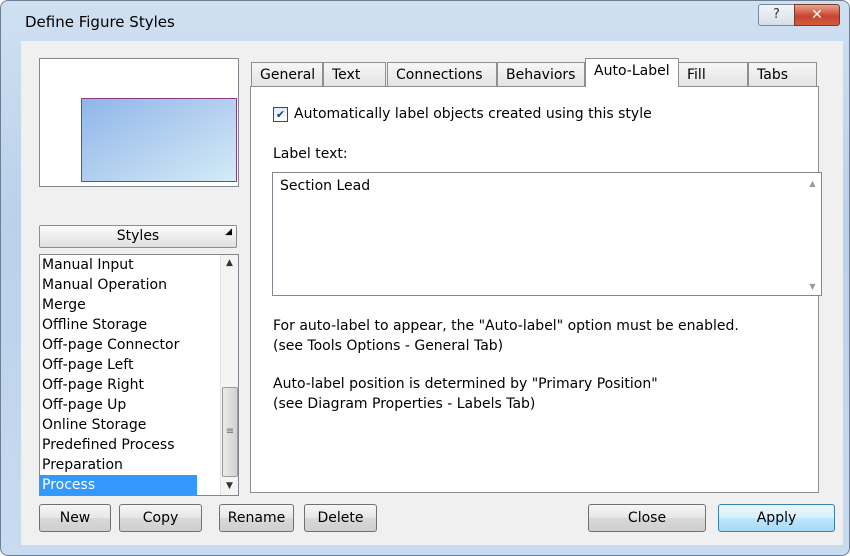 The width and height of the screenshot is (850, 556). I want to click on auto-label-checkbox: ✔, so click(280, 114).